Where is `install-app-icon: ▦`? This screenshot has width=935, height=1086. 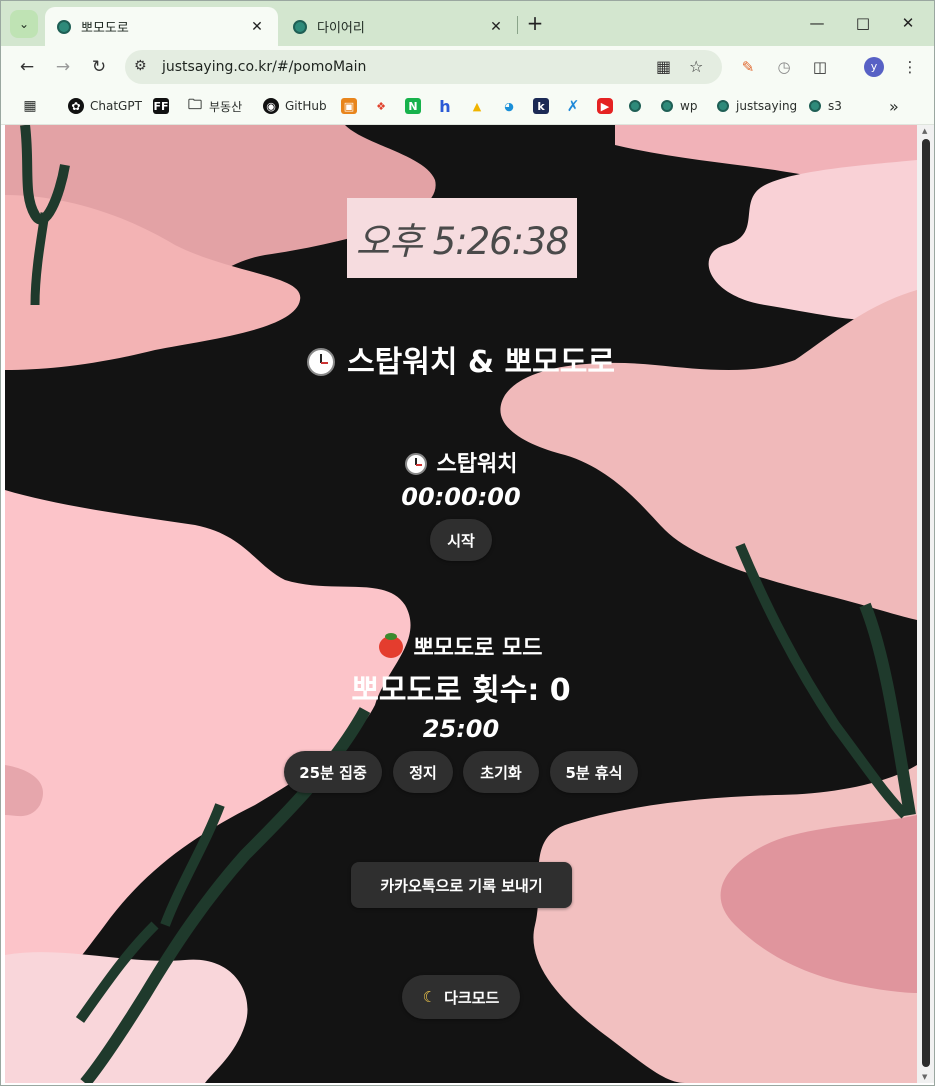
install-app-icon: ▦ is located at coordinates (663, 66).